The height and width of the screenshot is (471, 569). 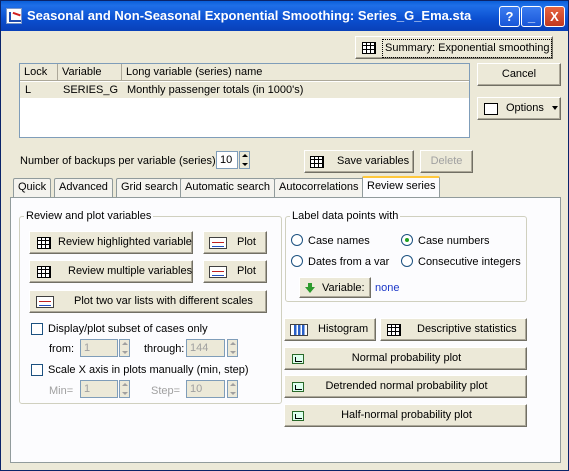 I want to click on app-icon, so click(x=14, y=16).